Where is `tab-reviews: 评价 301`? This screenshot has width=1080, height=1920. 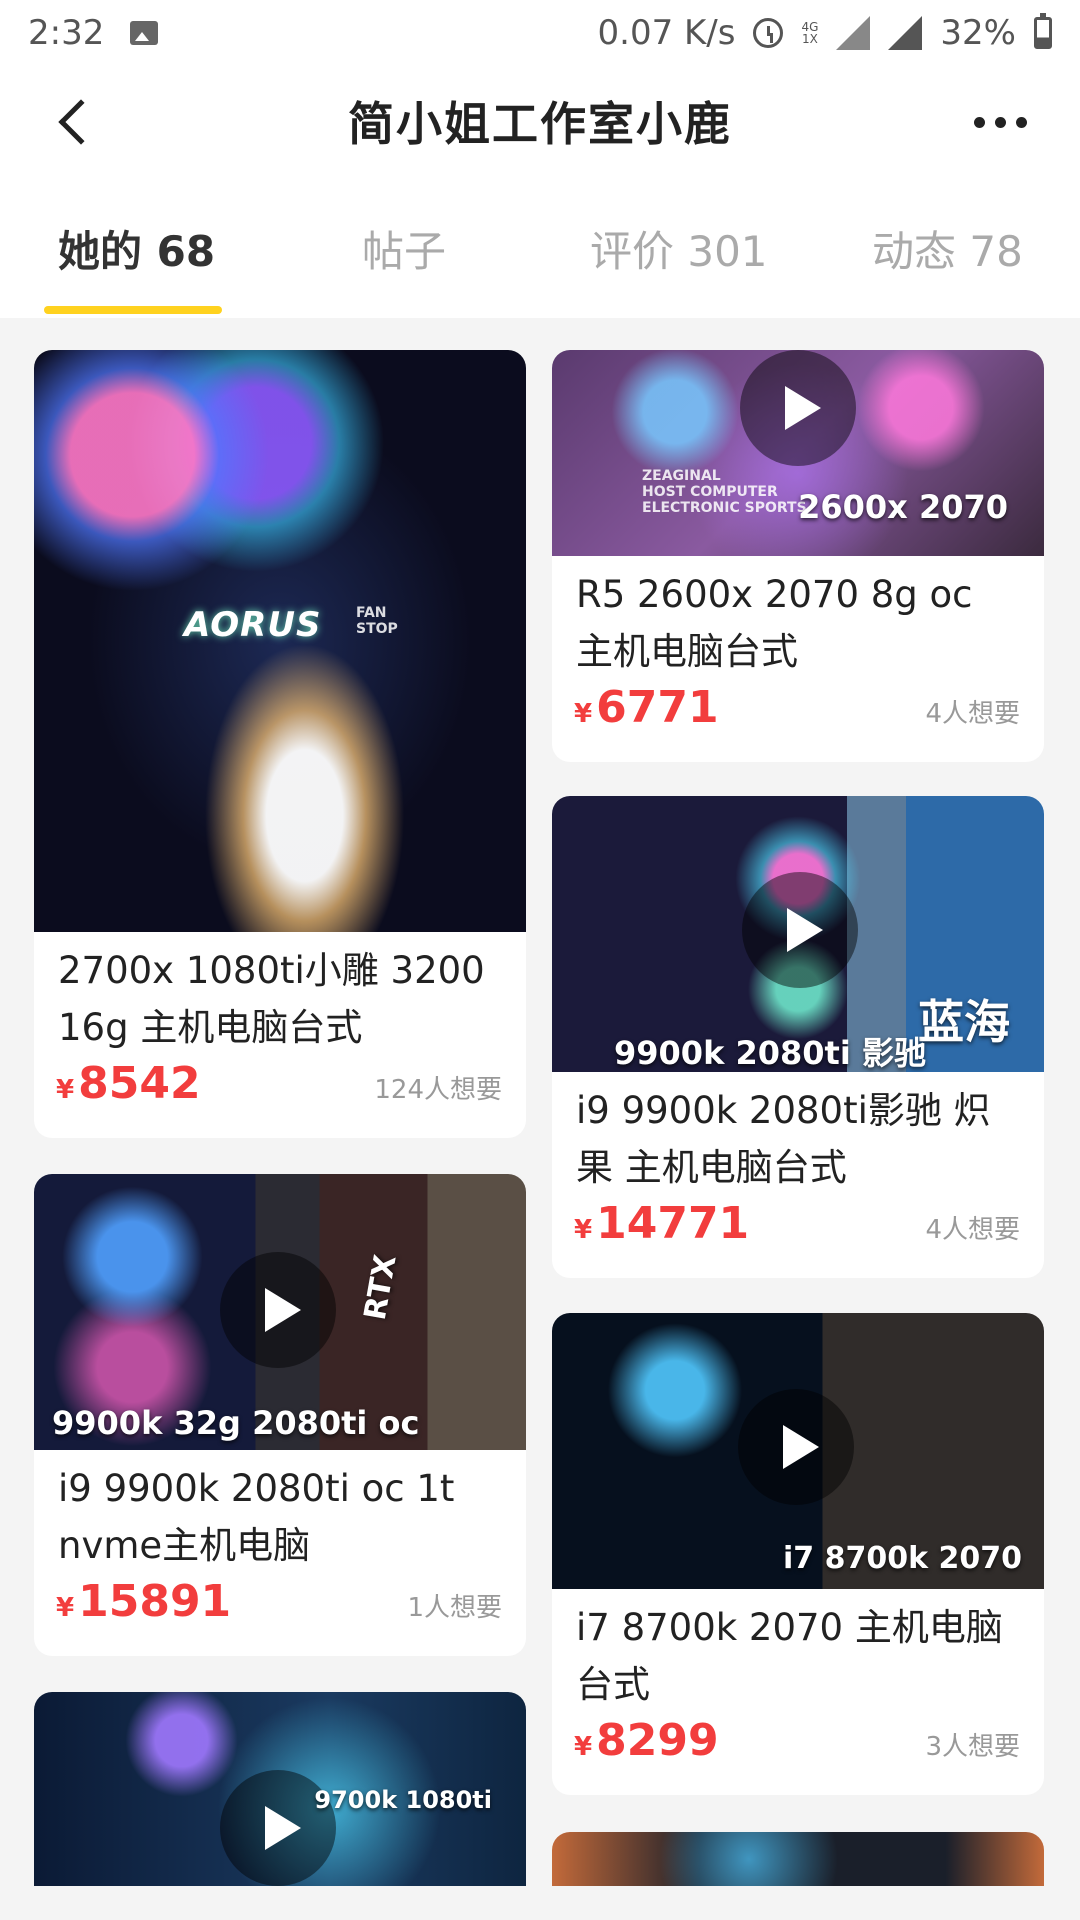 tab-reviews: 评价 301 is located at coordinates (679, 248).